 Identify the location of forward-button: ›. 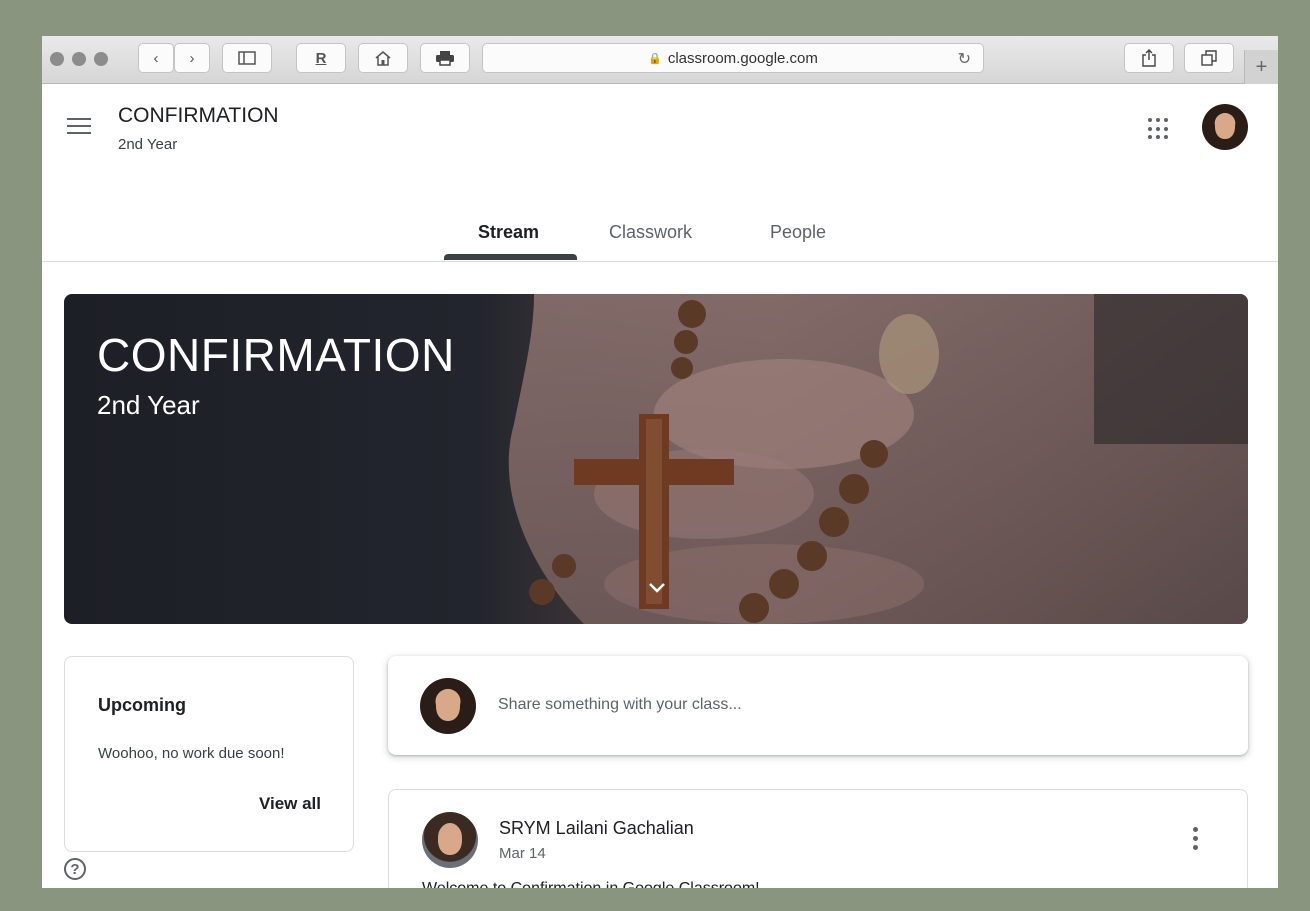
(192, 58).